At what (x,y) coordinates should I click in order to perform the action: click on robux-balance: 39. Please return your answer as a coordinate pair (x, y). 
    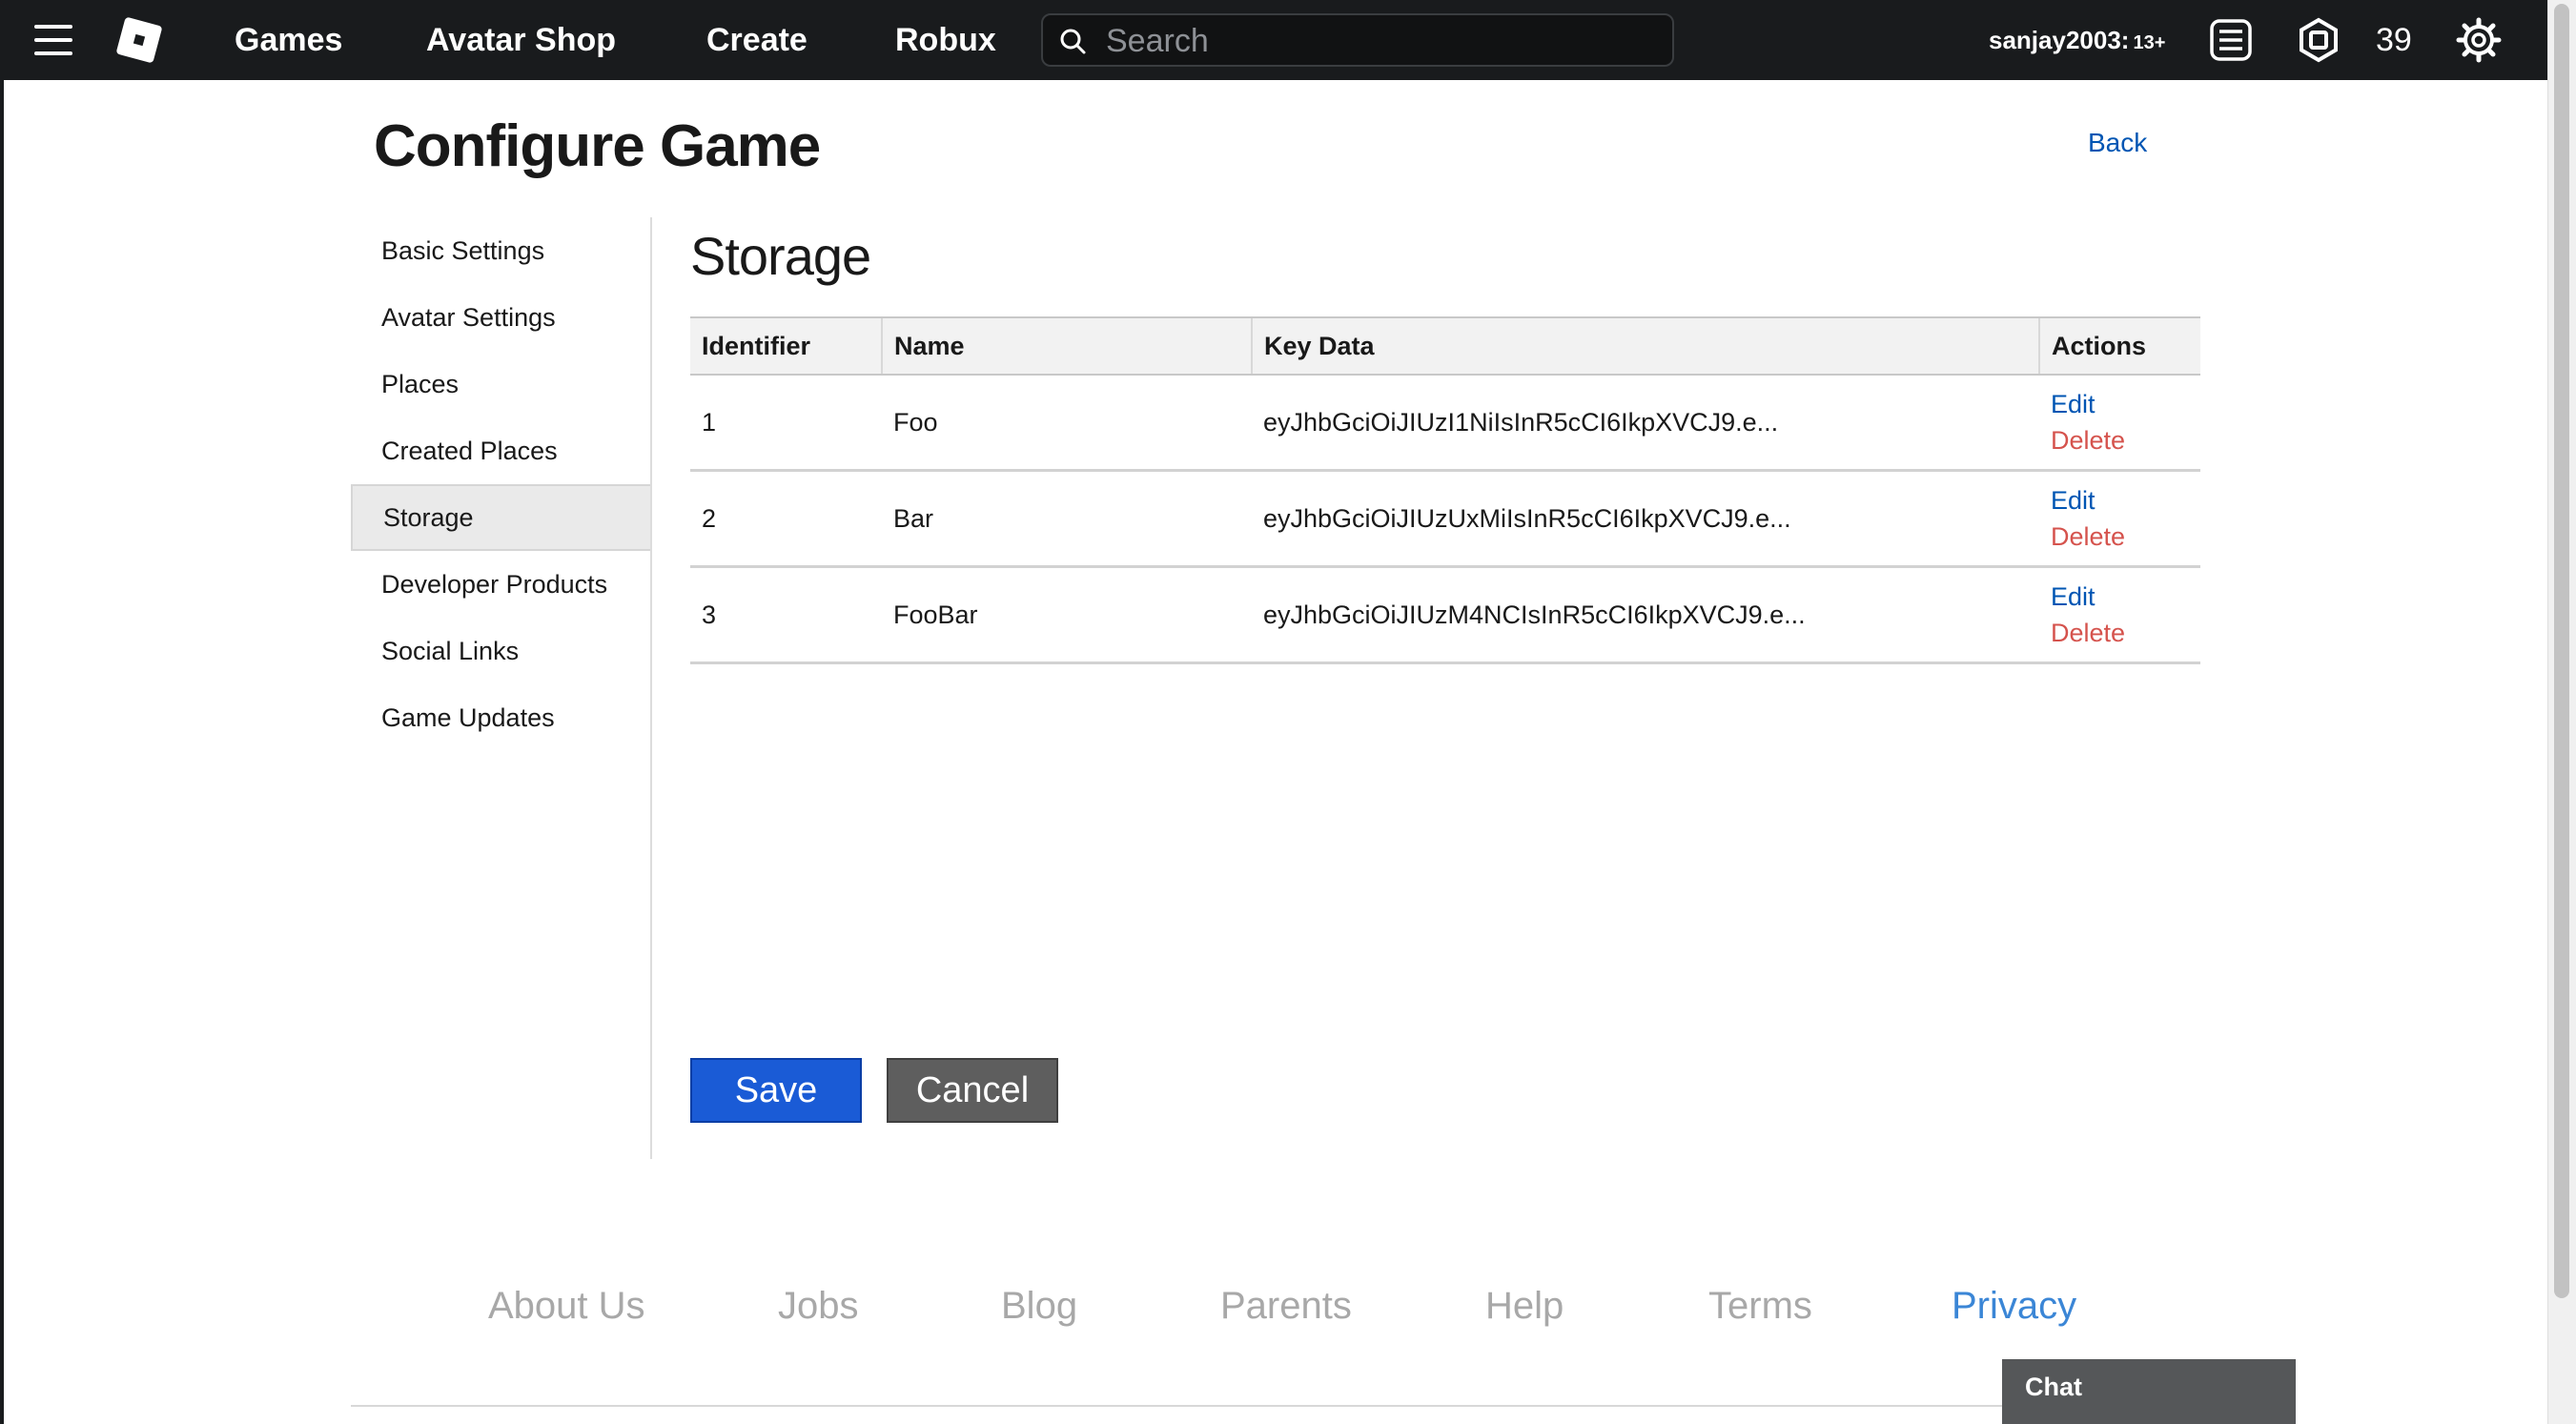
    Looking at the image, I should click on (2394, 40).